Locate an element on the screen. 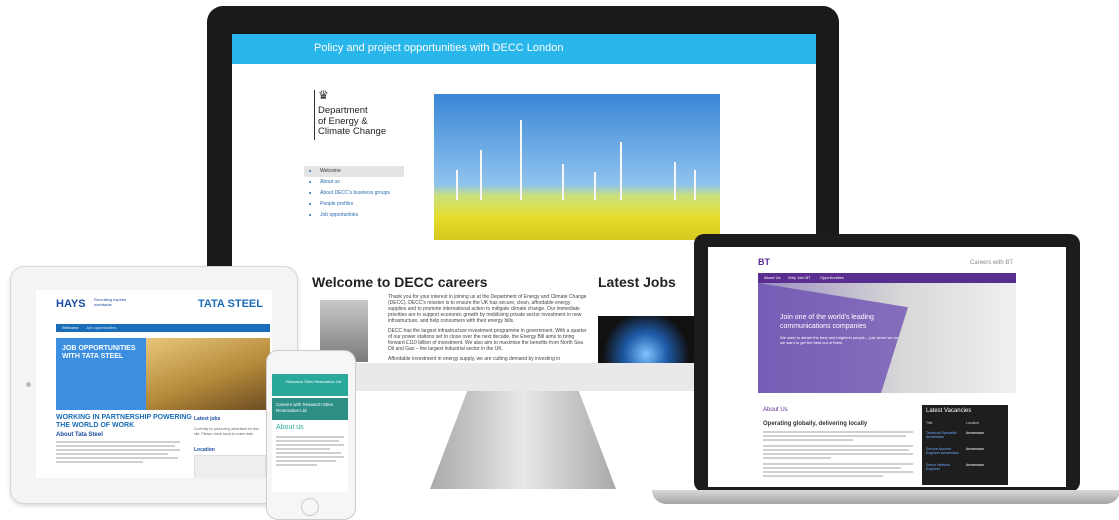  decc-nav-jobs: Job opportunities is located at coordinates (354, 215).